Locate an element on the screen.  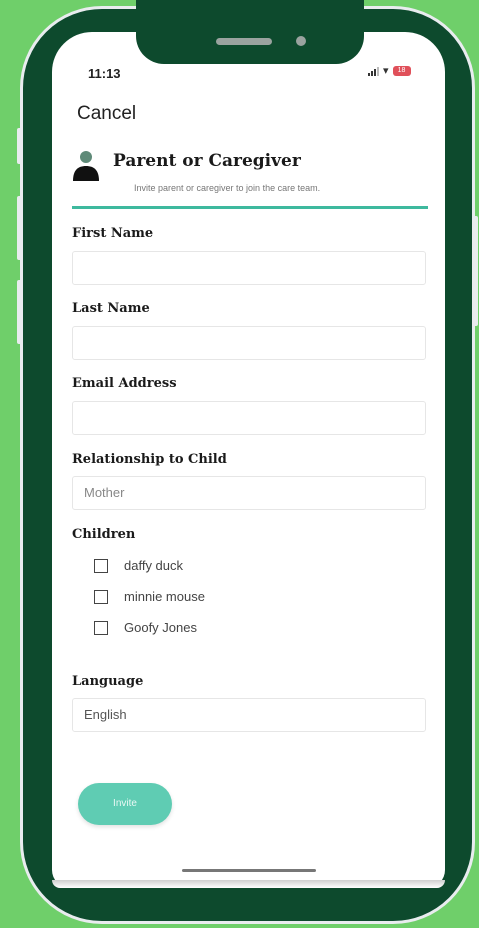
child-checkbox-row: minnie mouse is located at coordinates (149, 596).